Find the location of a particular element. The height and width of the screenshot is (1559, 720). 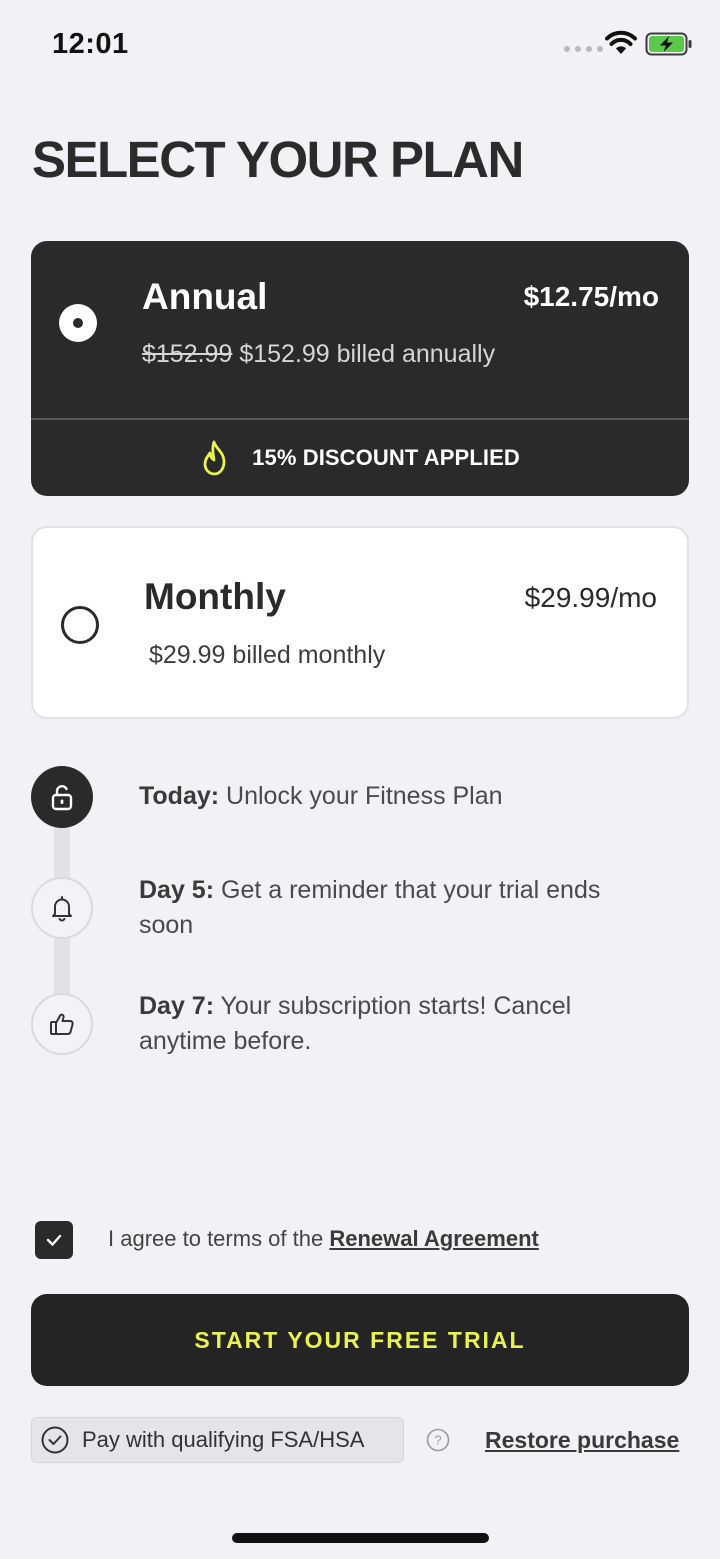

home-indicator is located at coordinates (360, 1538).